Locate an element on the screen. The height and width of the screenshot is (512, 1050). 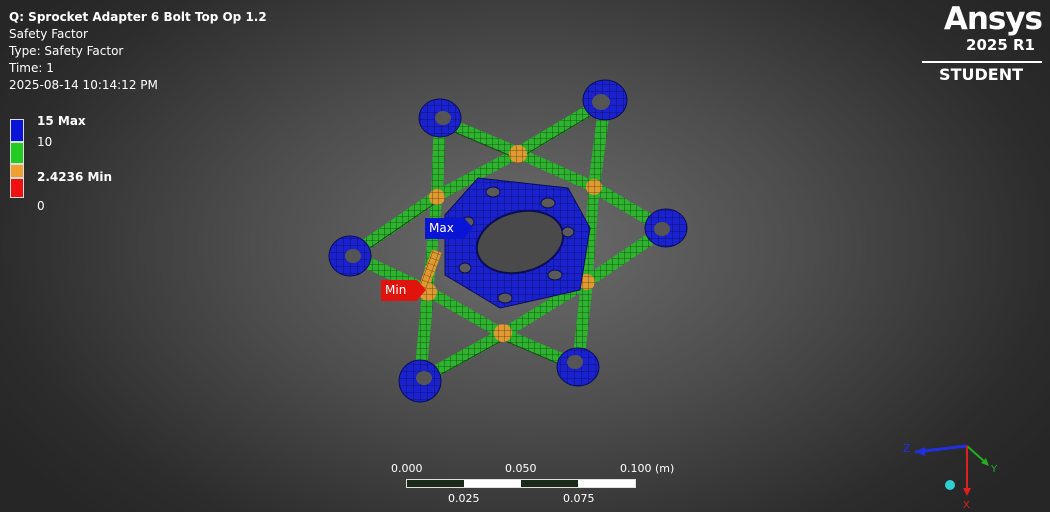
scale-label-0: 0.000 is located at coordinates (407, 468).